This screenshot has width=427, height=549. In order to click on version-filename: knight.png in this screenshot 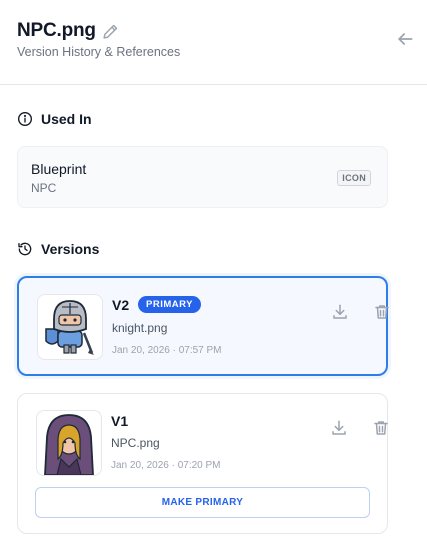, I will do `click(140, 328)`.